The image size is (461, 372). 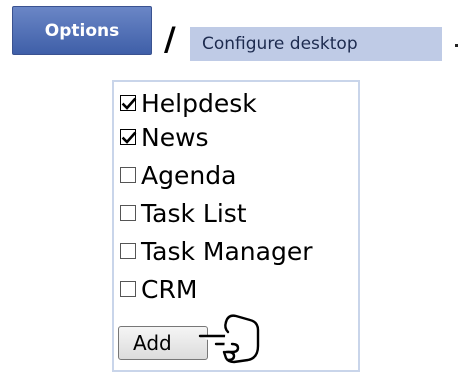 I want to click on checkbox-label: CRM, so click(x=169, y=289).